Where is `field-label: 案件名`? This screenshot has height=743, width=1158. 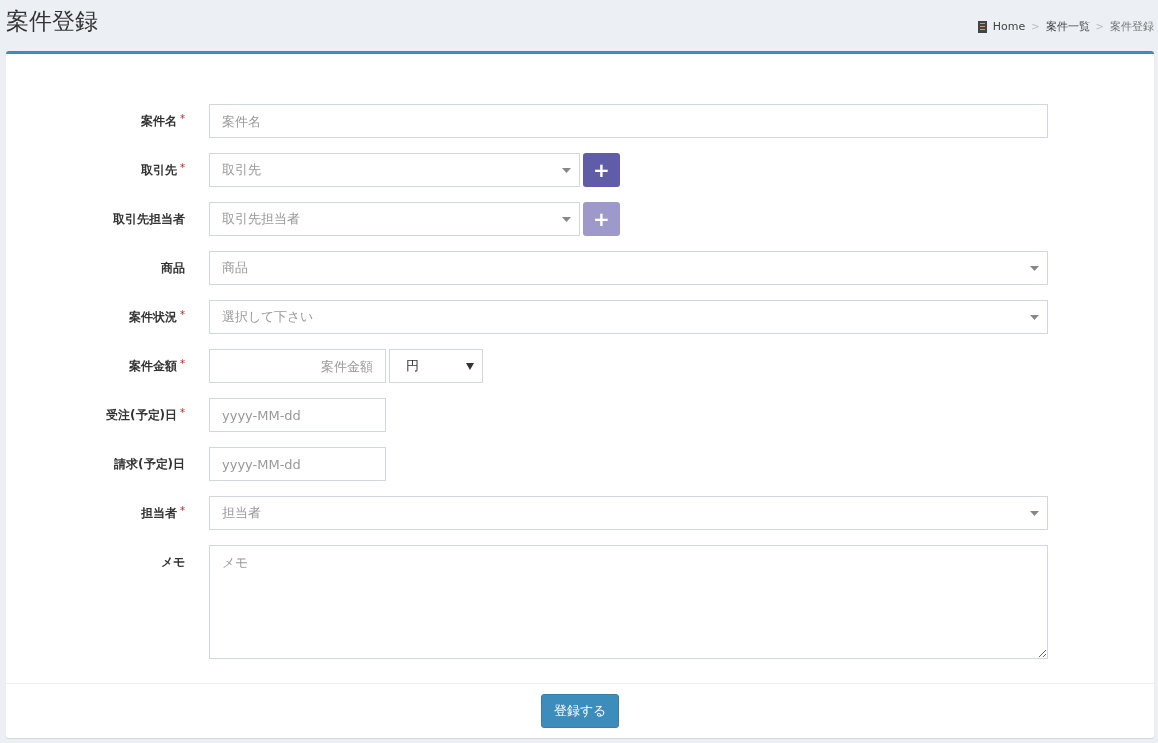 field-label: 案件名 is located at coordinates (158, 121).